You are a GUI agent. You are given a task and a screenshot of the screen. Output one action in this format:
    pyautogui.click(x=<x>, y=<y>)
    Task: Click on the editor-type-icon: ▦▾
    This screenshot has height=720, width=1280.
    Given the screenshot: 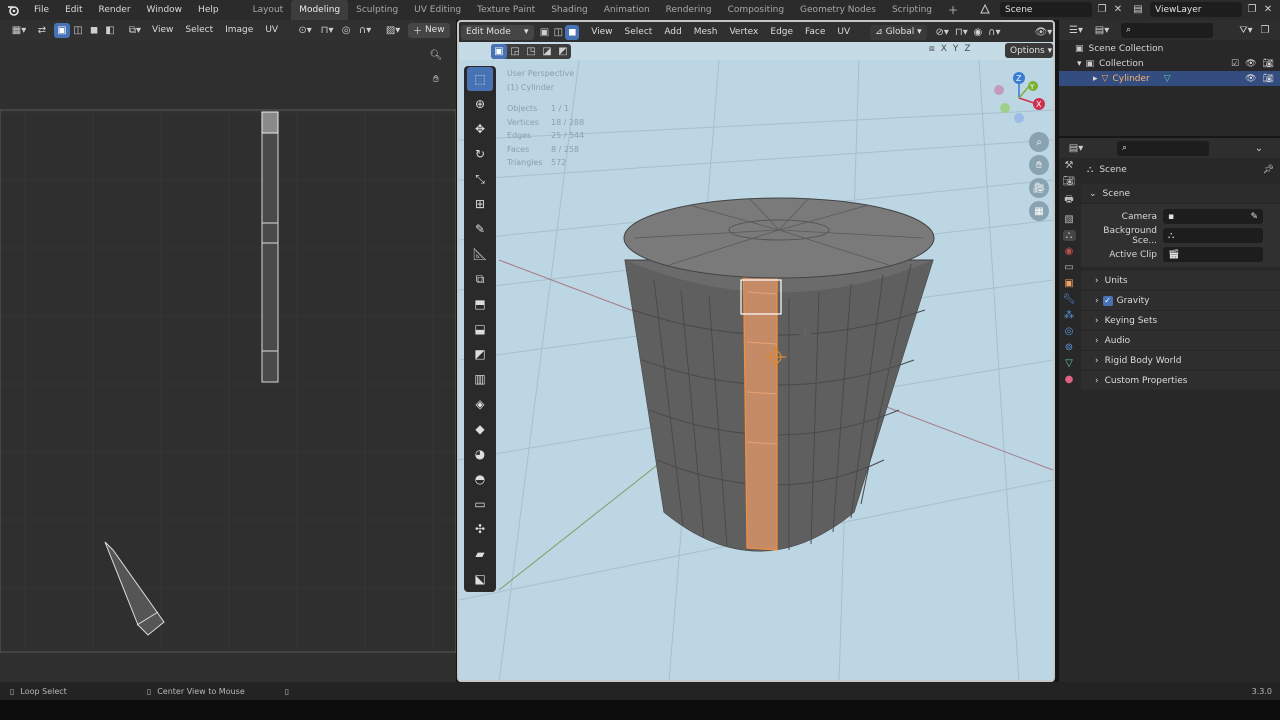 What is the action you would take?
    pyautogui.click(x=19, y=30)
    